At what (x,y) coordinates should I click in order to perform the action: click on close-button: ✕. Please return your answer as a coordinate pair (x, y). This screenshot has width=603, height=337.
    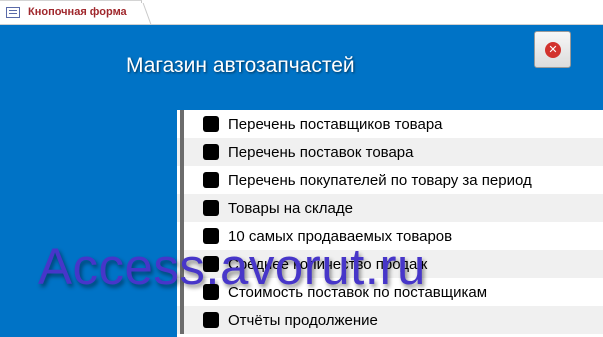
    Looking at the image, I should click on (552, 49).